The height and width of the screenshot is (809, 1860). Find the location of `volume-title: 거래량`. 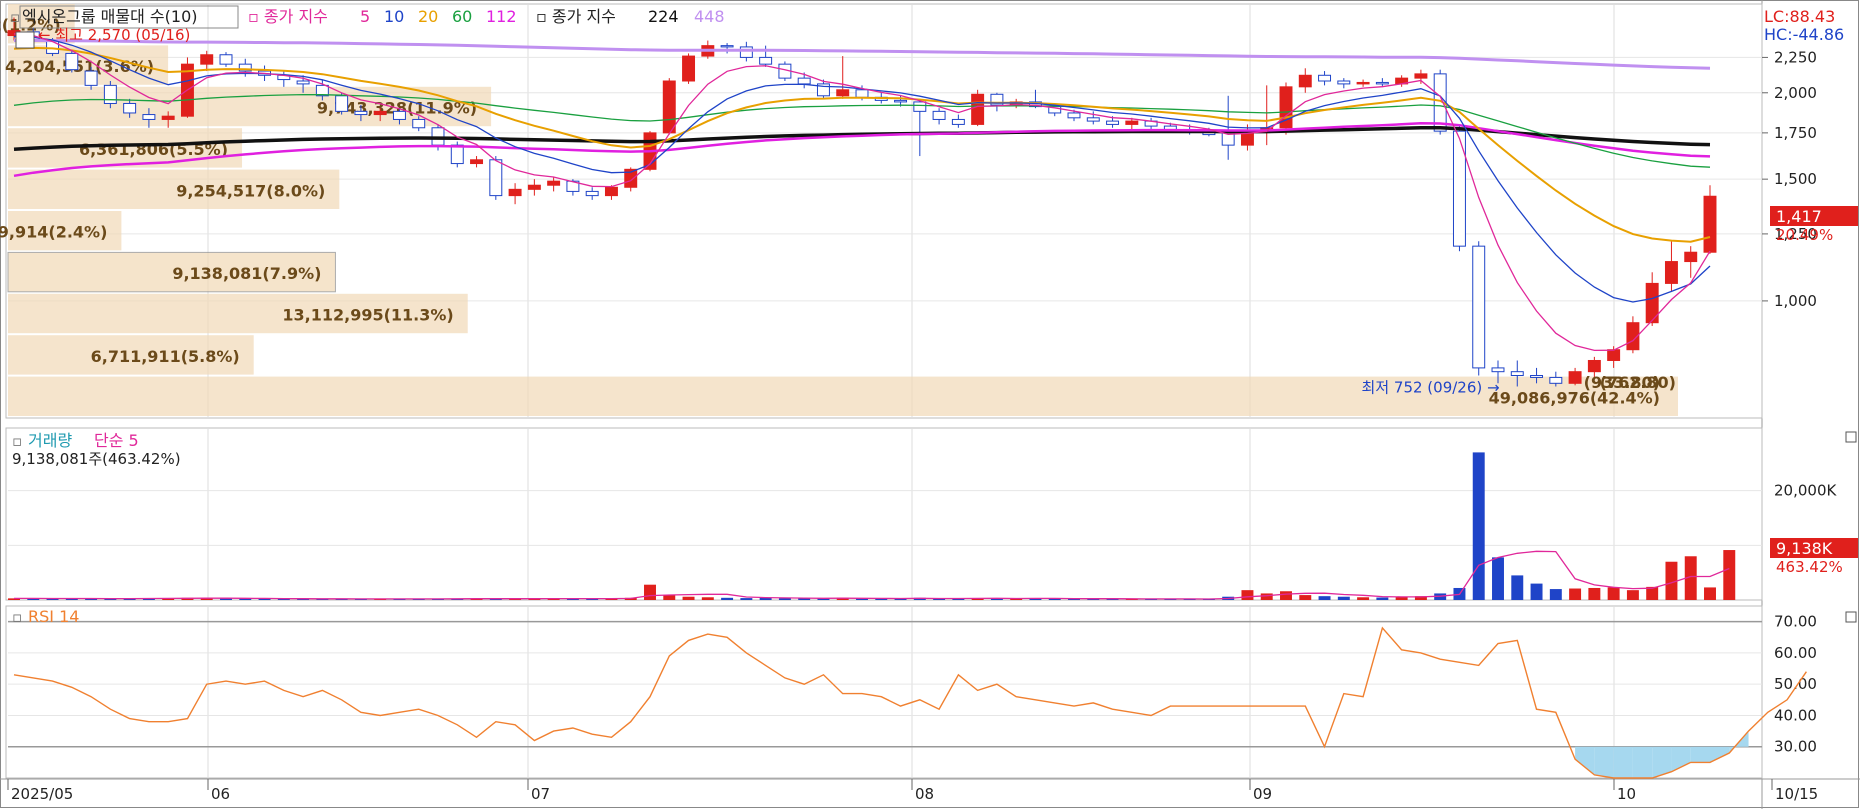

volume-title: 거래량 is located at coordinates (50, 440).